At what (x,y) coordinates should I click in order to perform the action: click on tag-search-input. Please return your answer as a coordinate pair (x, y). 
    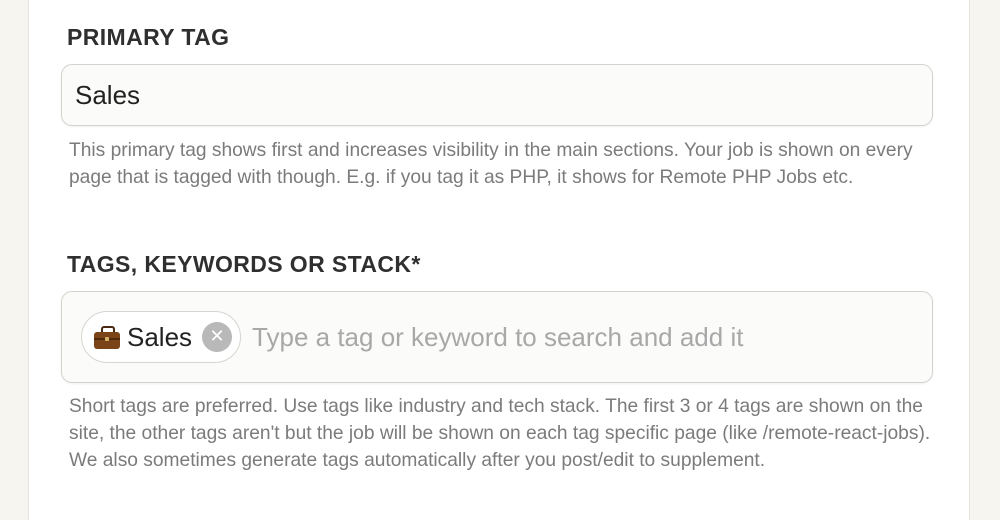
    Looking at the image, I should click on (592, 337).